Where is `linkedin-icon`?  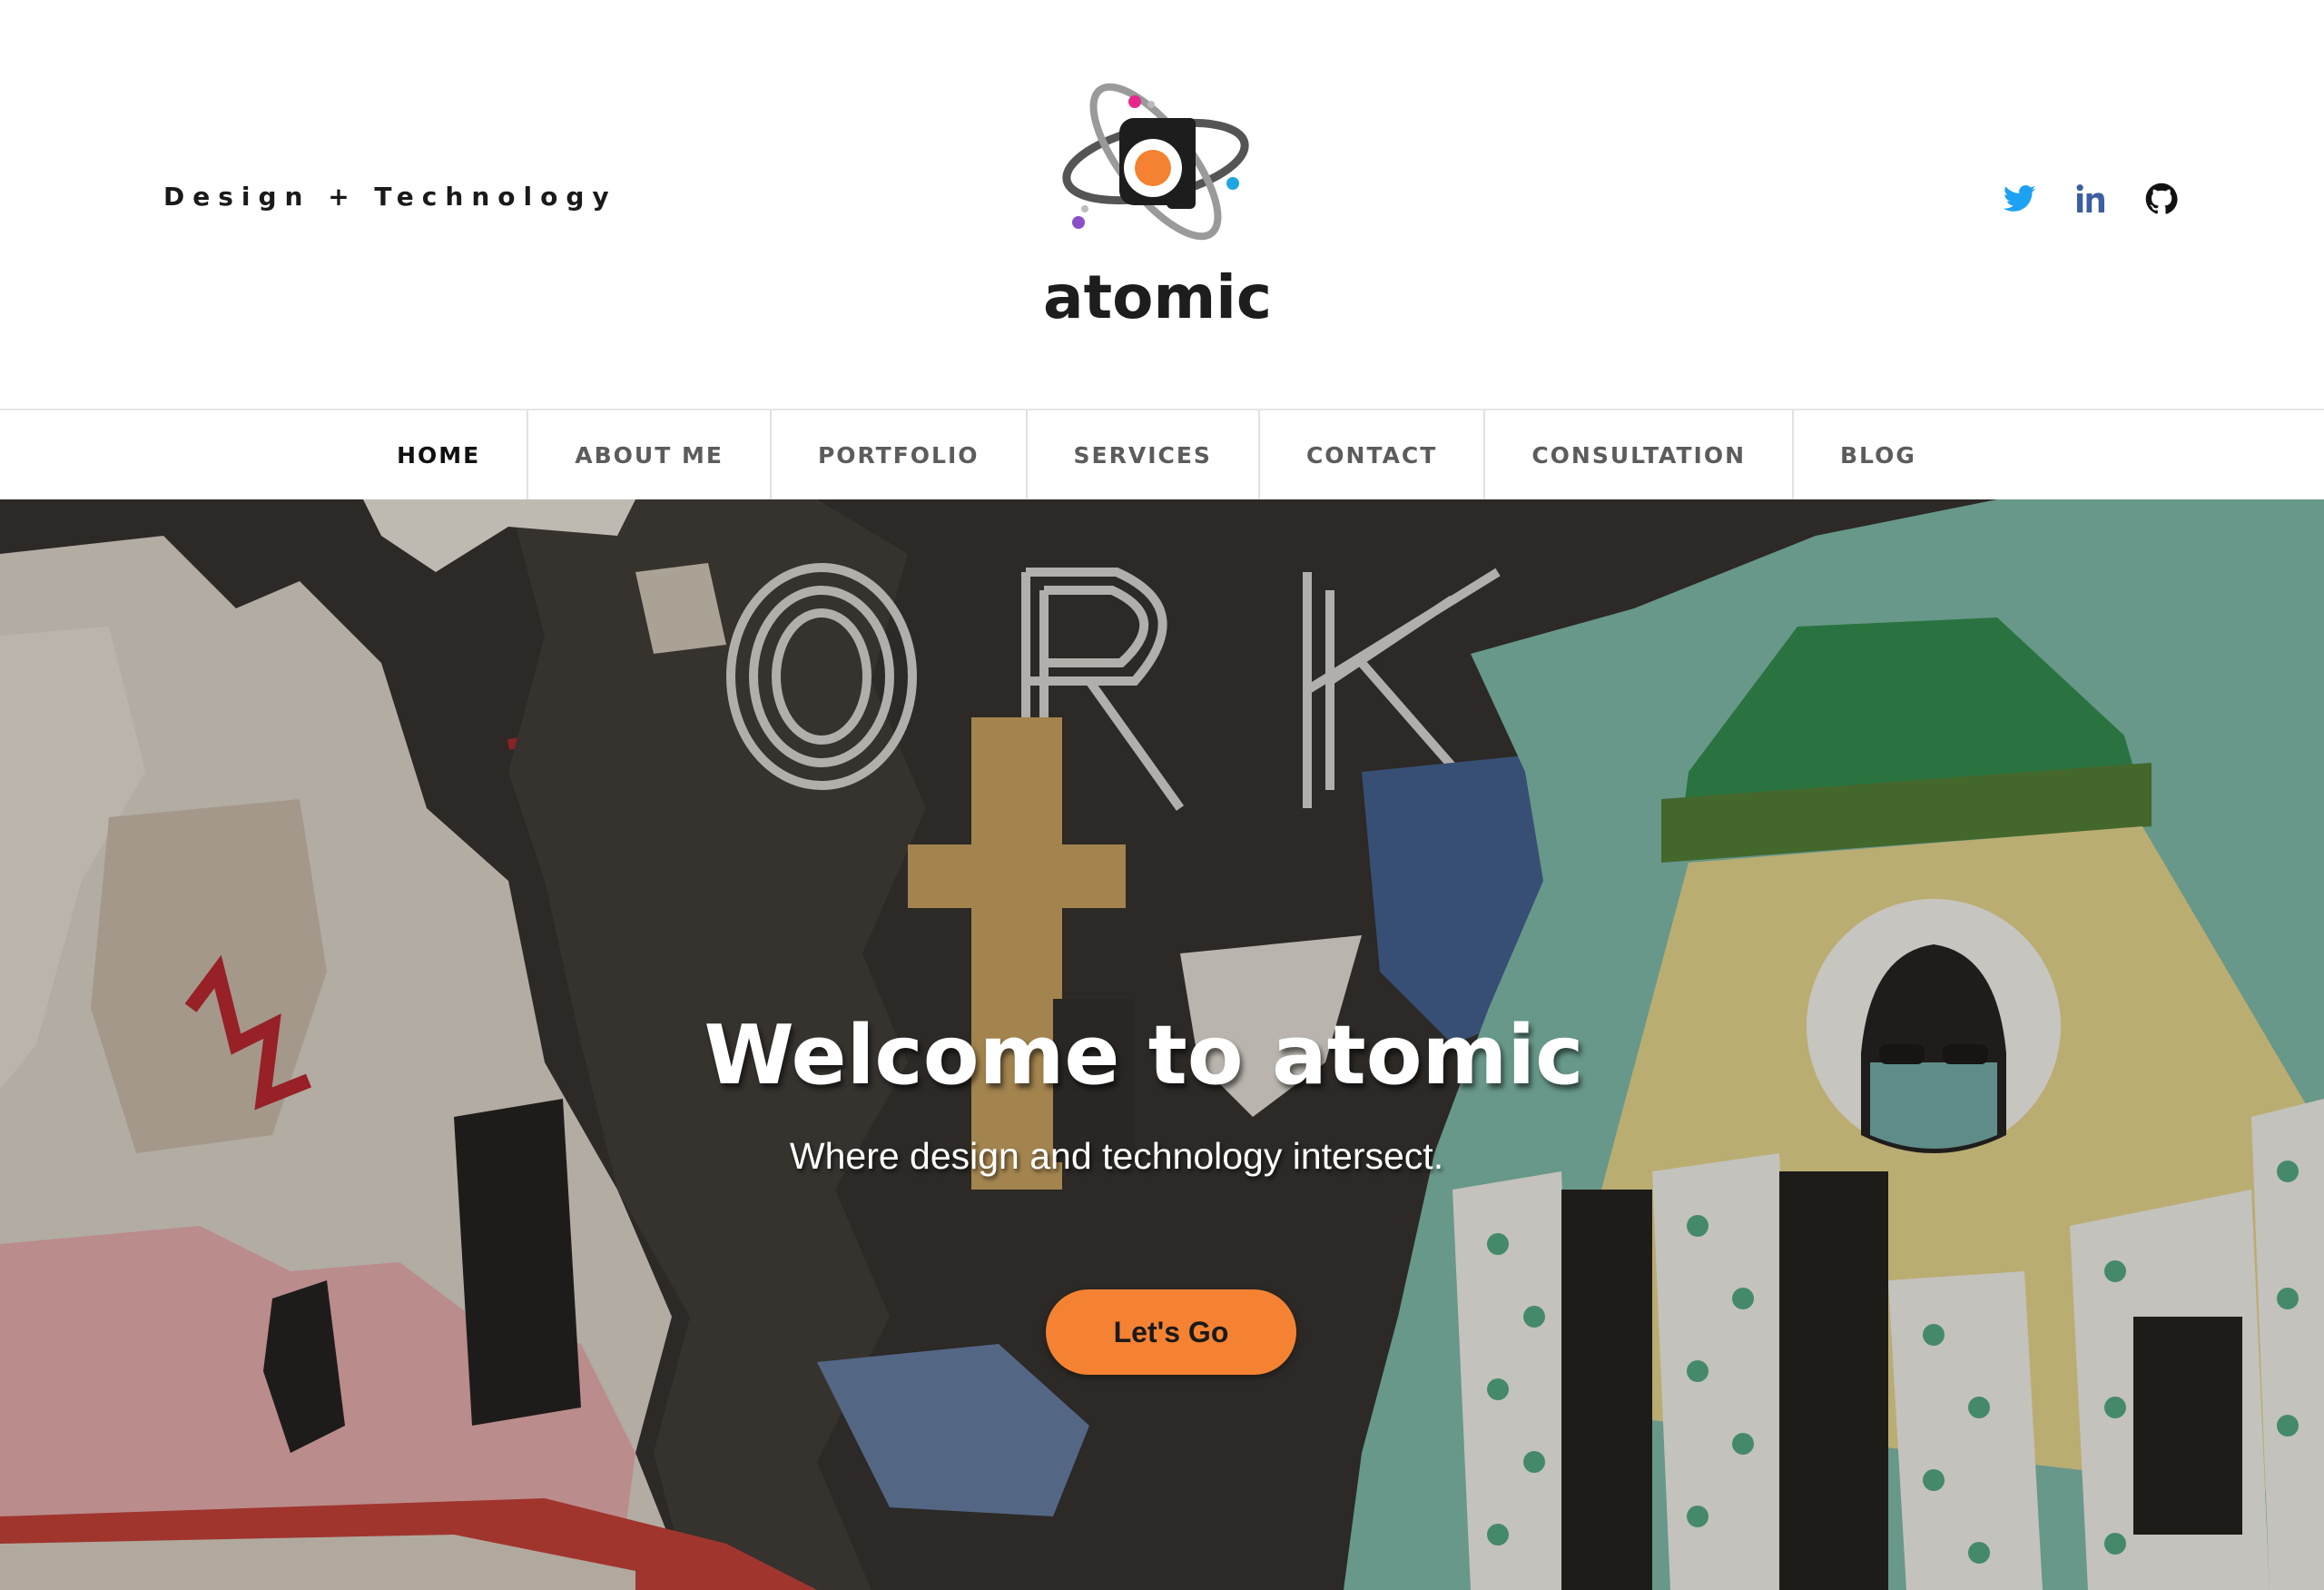
linkedin-icon is located at coordinates (2090, 199).